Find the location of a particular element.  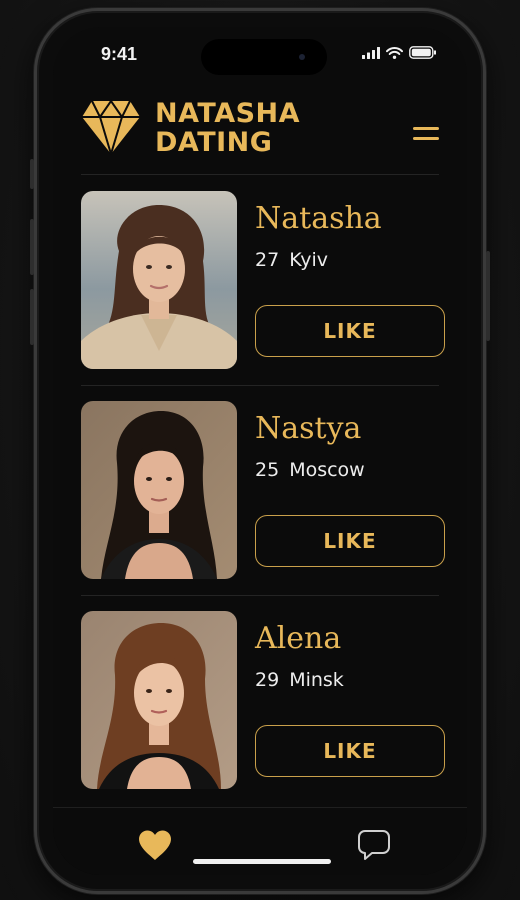

brand-title: NATASHA DATING is located at coordinates (227, 128).